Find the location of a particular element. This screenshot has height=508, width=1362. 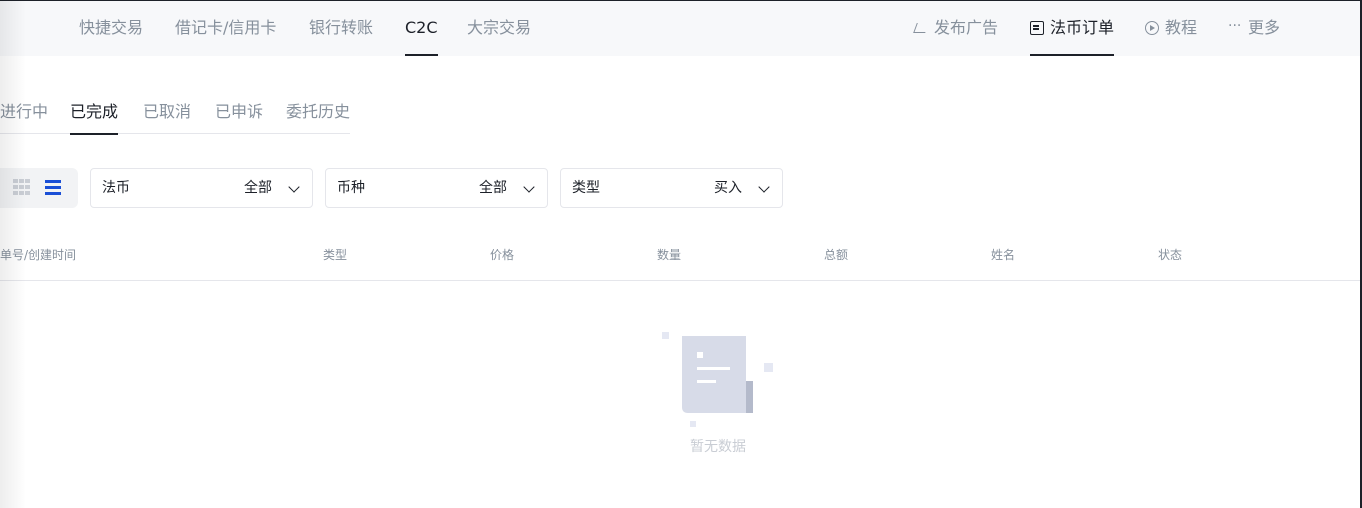

type-filter-label: 类型 is located at coordinates (586, 188).